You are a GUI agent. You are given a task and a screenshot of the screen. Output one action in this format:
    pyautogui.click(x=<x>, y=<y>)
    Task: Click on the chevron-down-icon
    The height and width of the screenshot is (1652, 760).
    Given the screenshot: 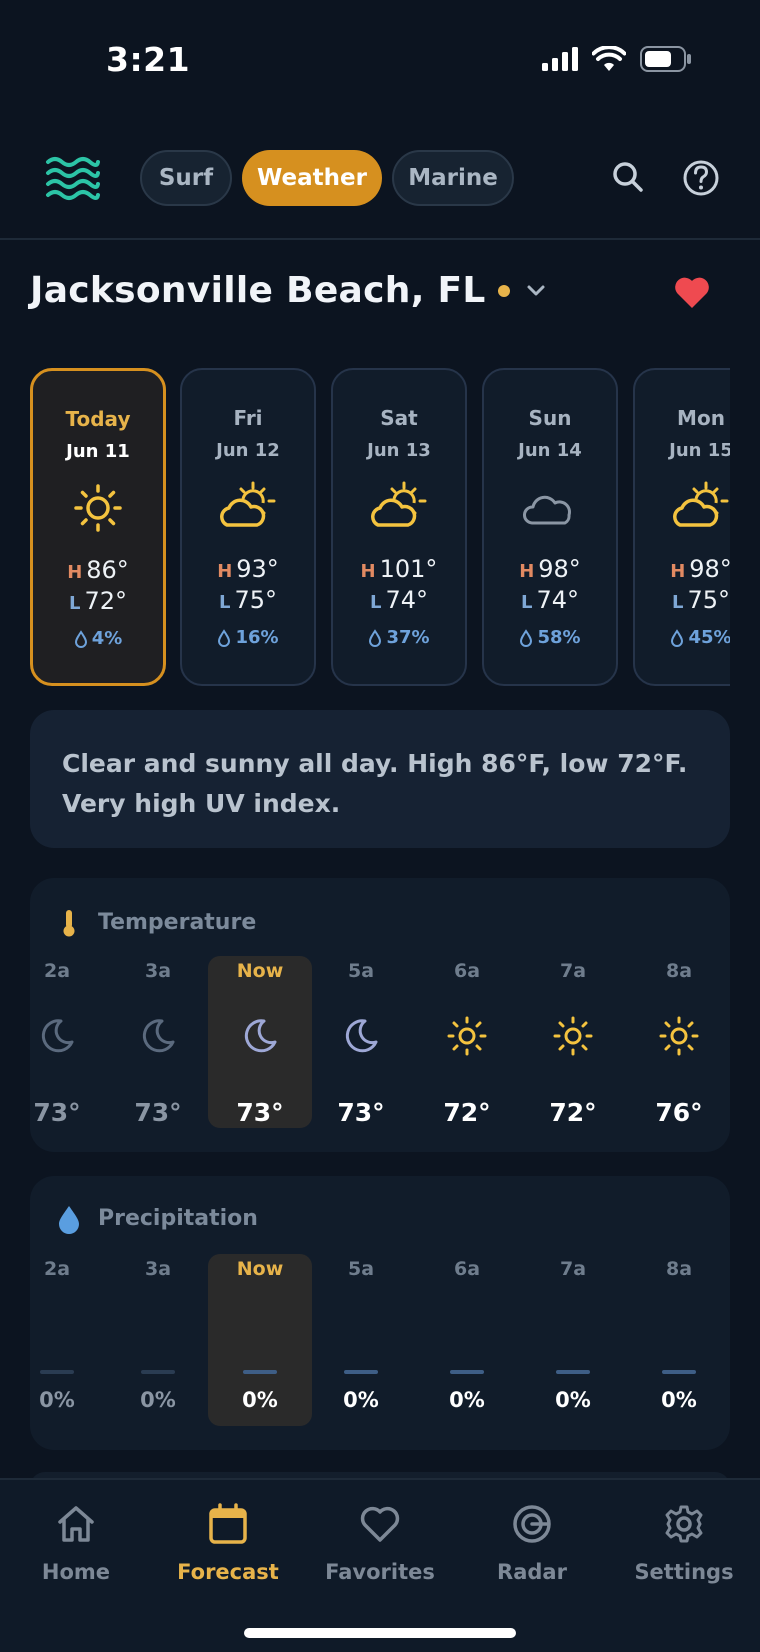 What is the action you would take?
    pyautogui.click(x=536, y=290)
    